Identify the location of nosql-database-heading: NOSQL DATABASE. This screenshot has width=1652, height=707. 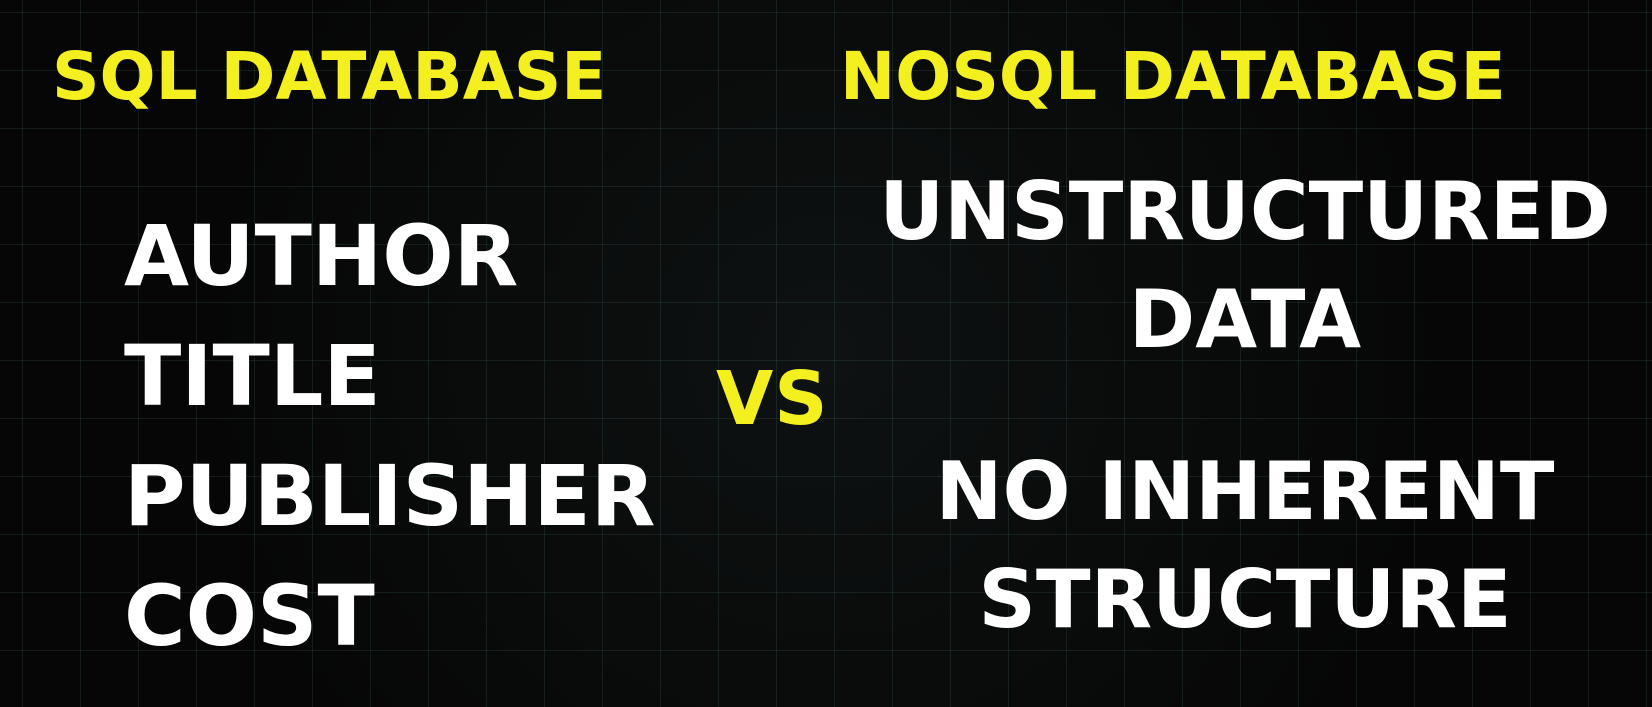
(1173, 76).